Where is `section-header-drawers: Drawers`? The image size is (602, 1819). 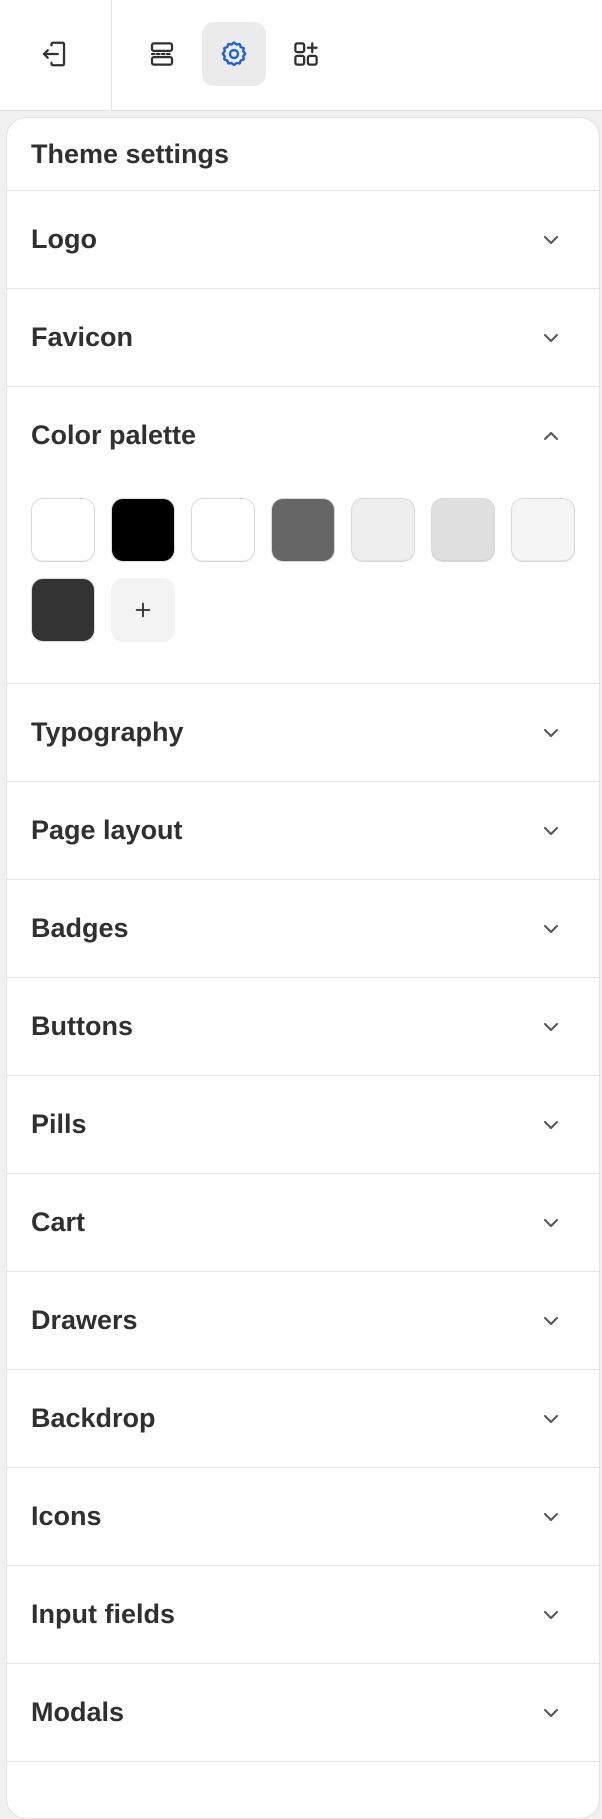
section-header-drawers: Drawers is located at coordinates (303, 1320).